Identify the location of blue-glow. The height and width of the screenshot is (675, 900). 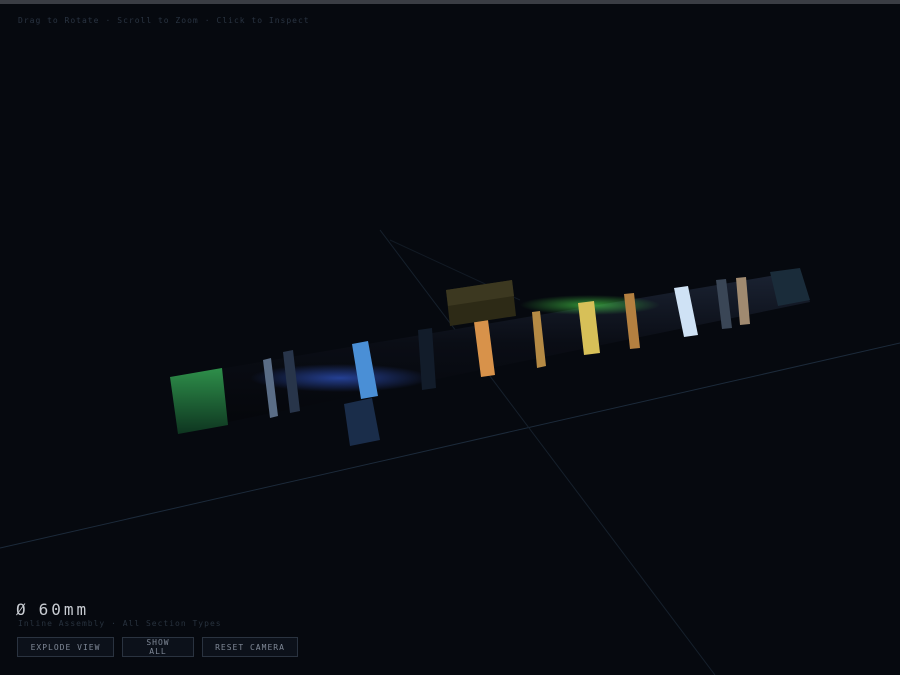
(340, 378).